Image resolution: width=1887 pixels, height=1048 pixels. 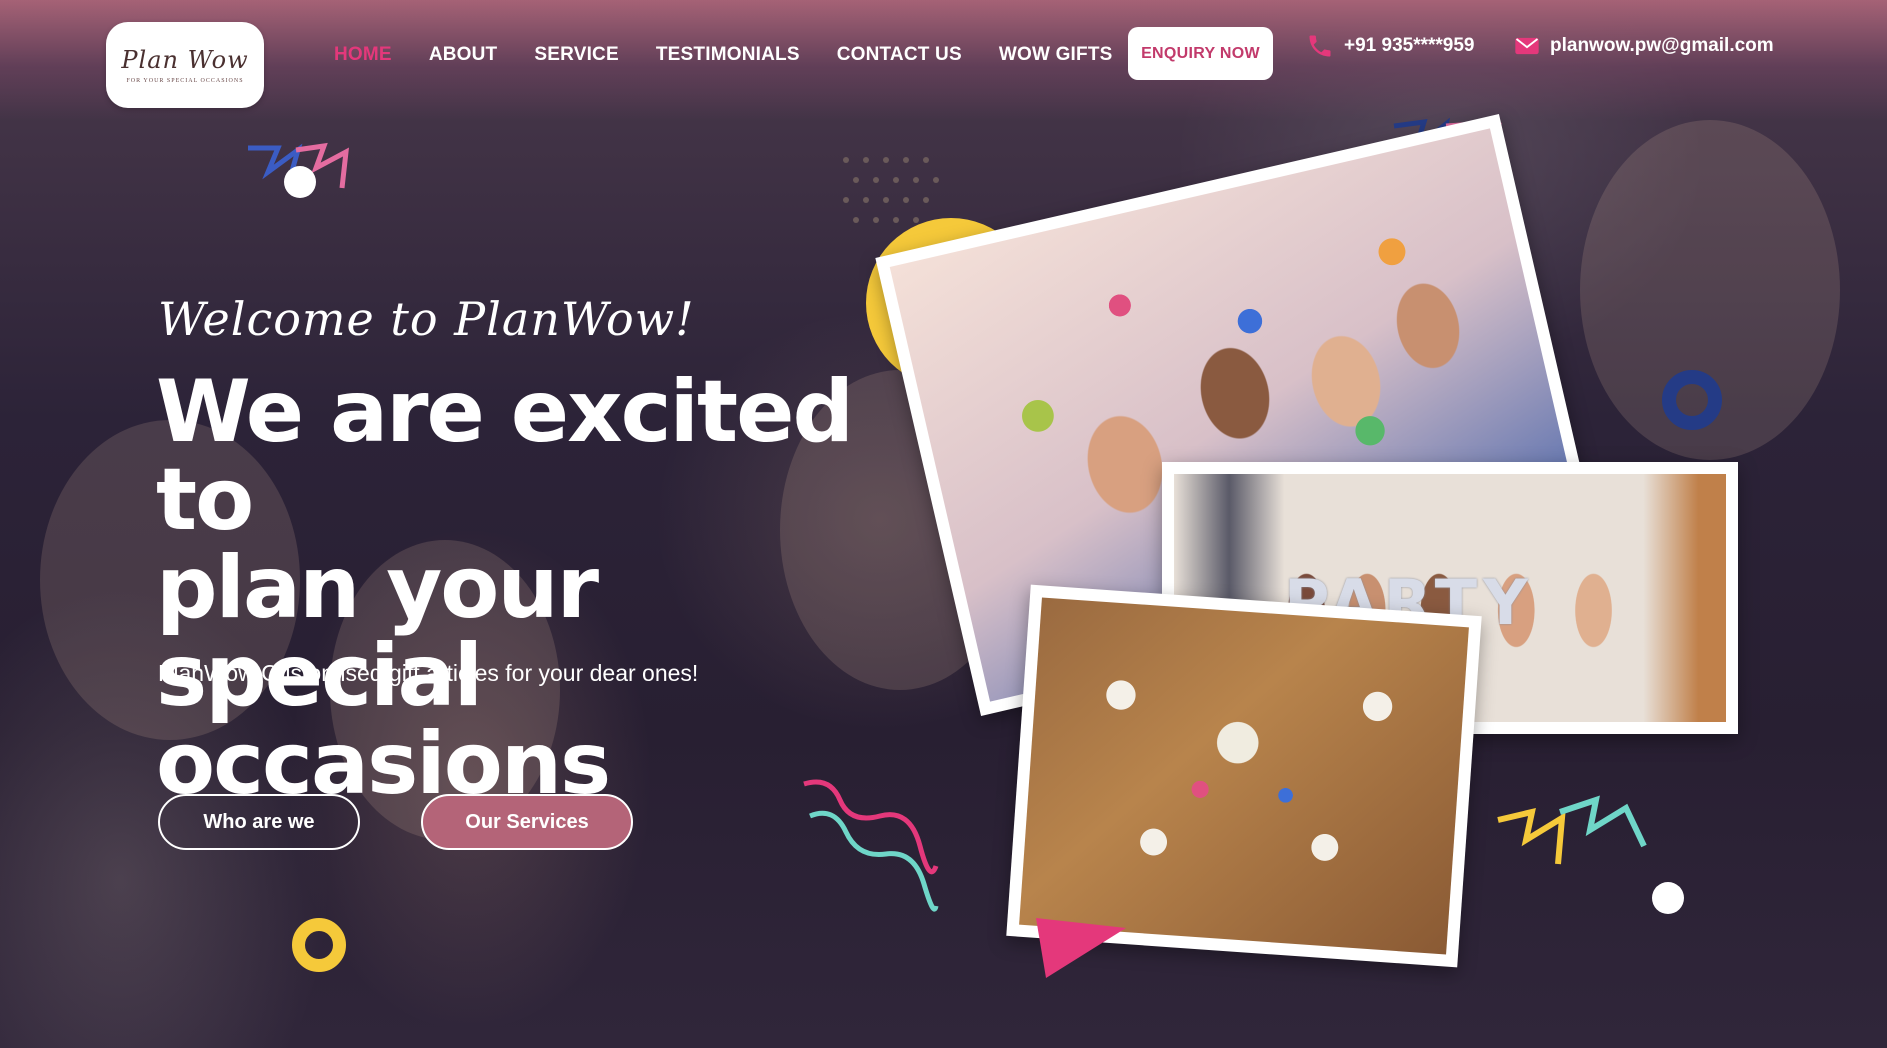 I want to click on contact-email: planwow.pw@gmail.com, so click(x=1643, y=46).